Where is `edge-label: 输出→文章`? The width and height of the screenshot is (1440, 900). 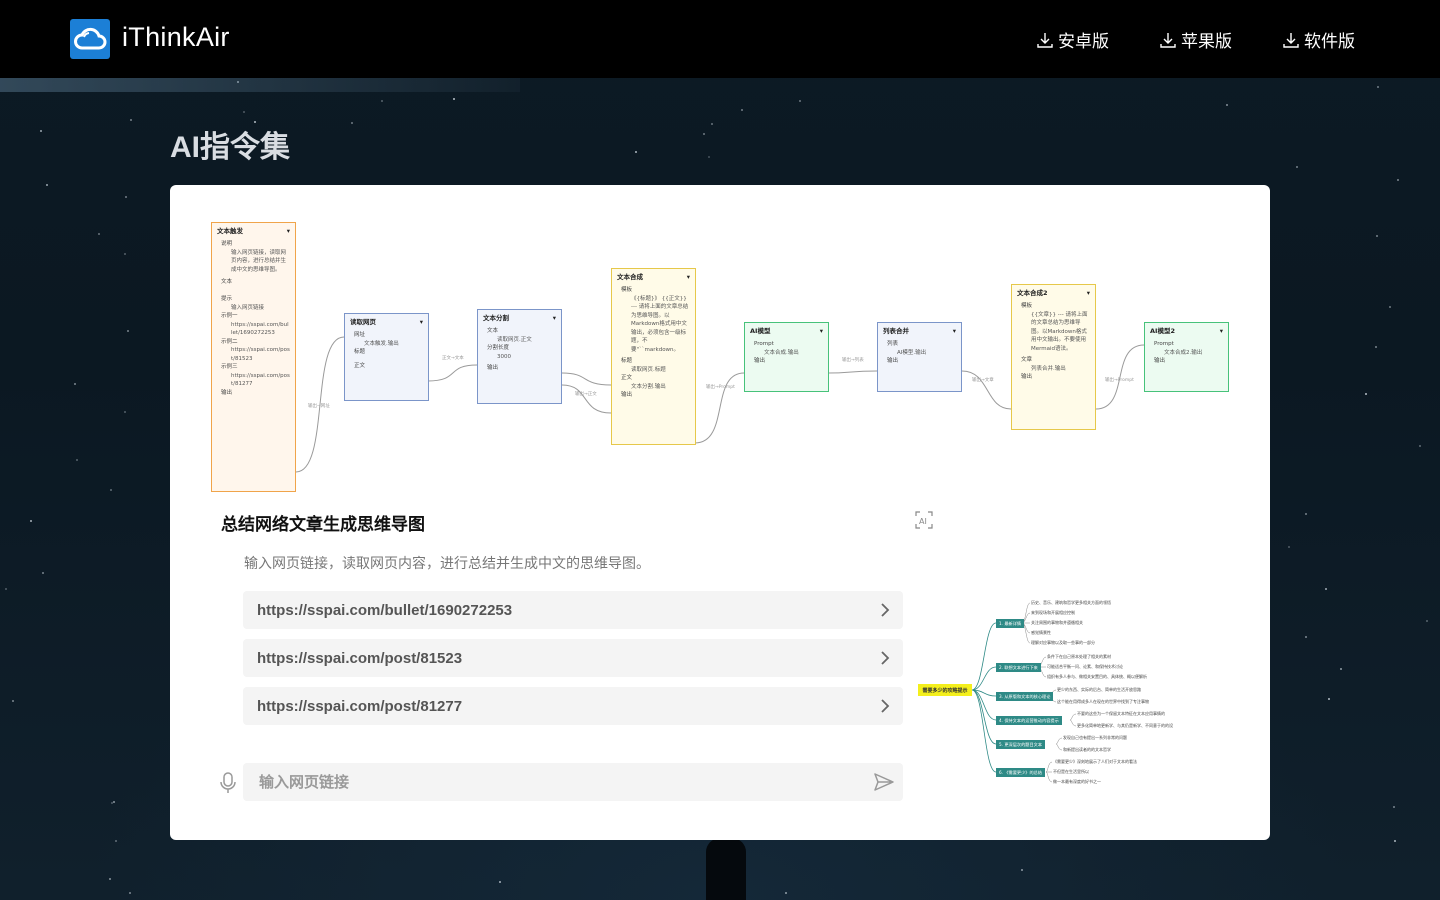 edge-label: 输出→文章 is located at coordinates (983, 379).